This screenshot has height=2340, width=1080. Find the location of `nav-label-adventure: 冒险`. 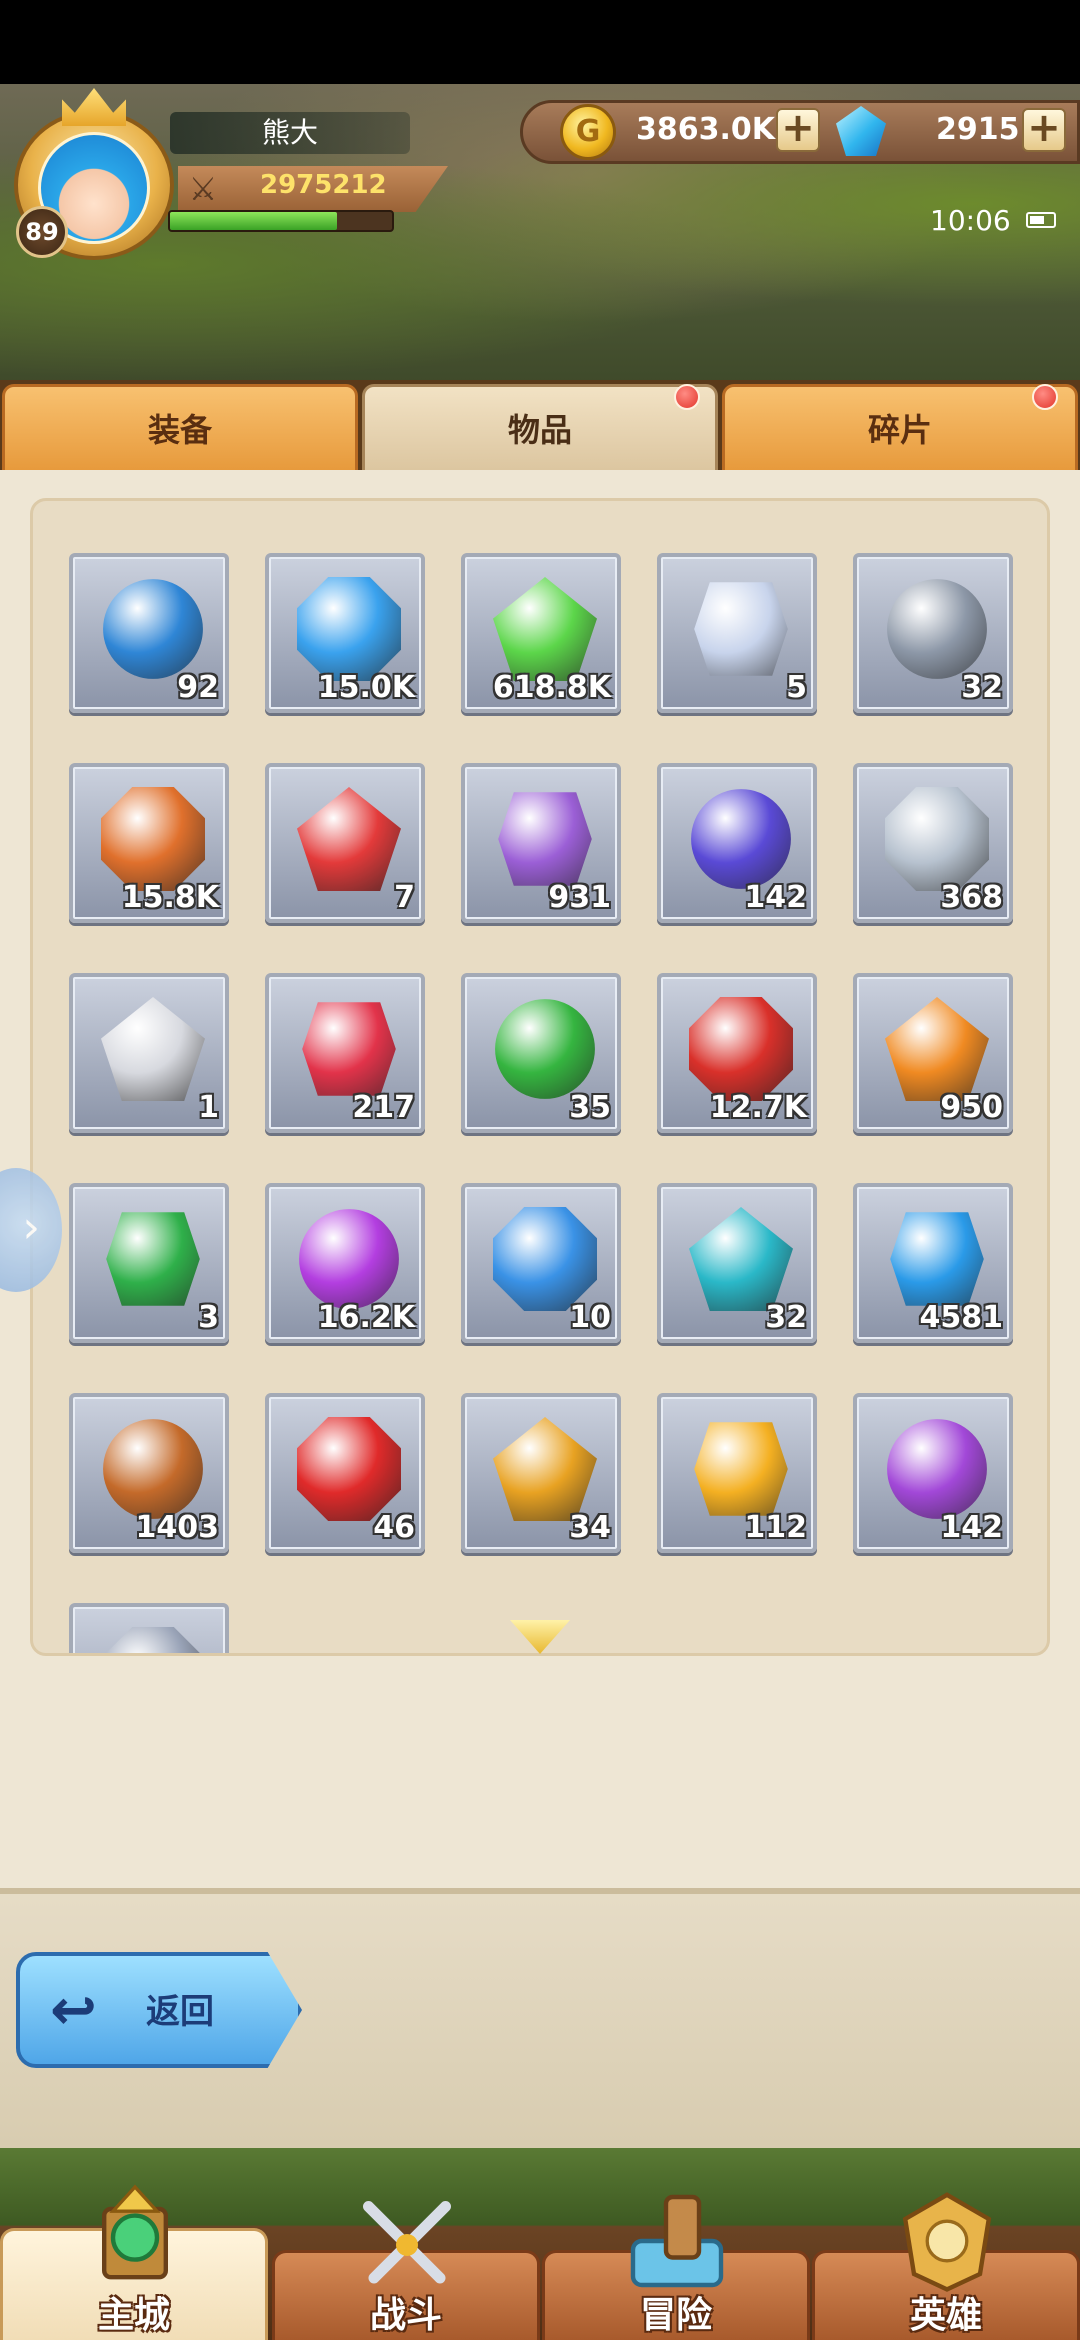

nav-label-adventure: 冒险 is located at coordinates (675, 2315).